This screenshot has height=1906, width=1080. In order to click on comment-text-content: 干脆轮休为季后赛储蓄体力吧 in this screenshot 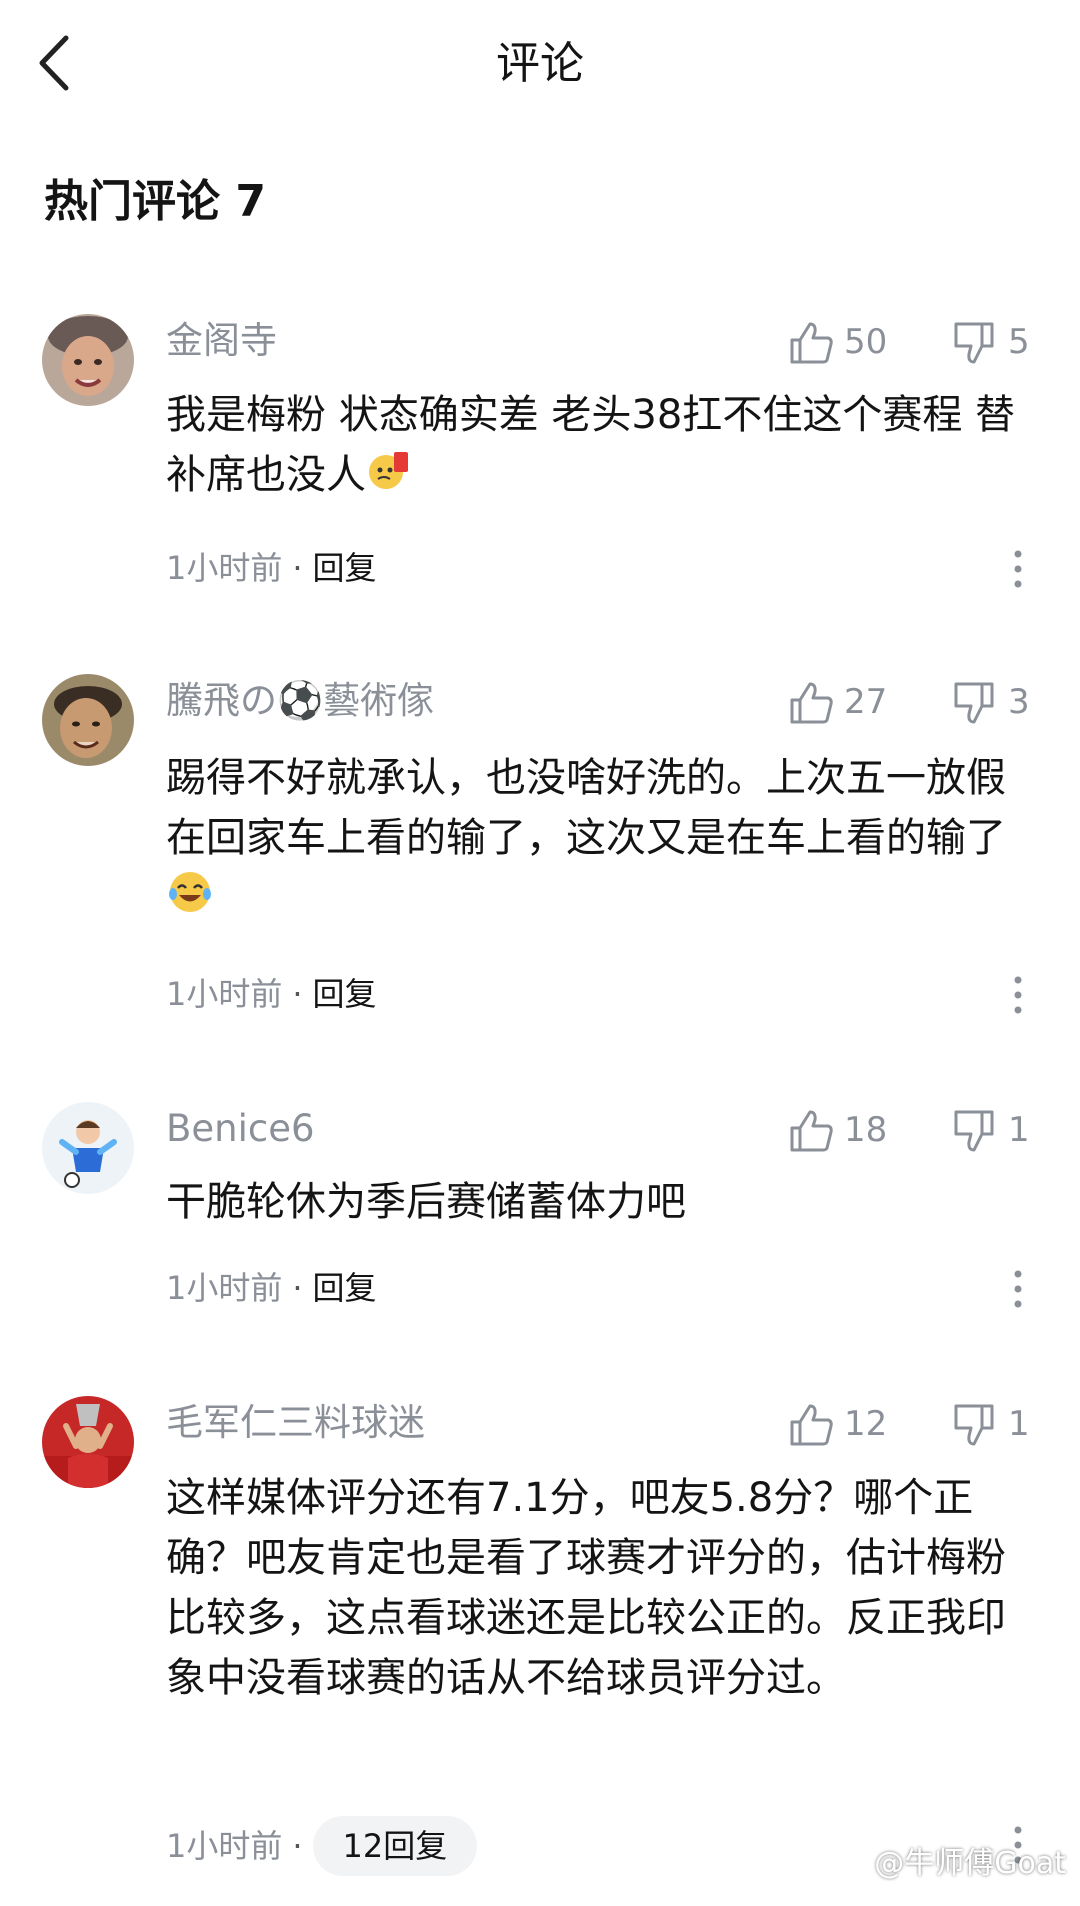, I will do `click(426, 1202)`.